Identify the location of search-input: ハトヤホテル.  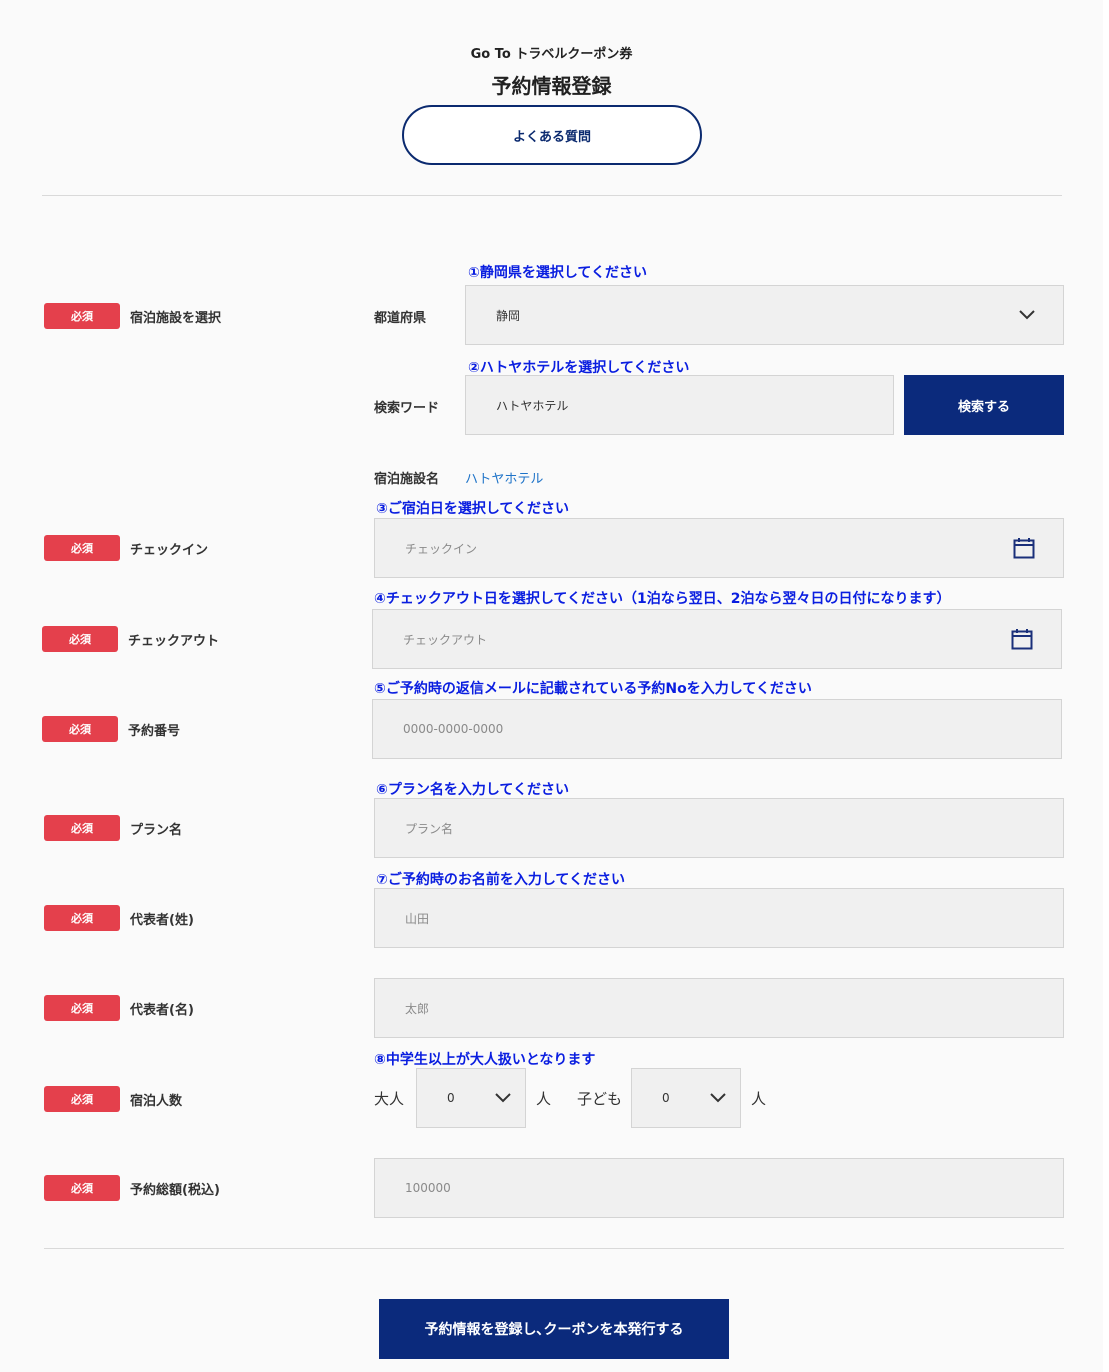
(679, 405).